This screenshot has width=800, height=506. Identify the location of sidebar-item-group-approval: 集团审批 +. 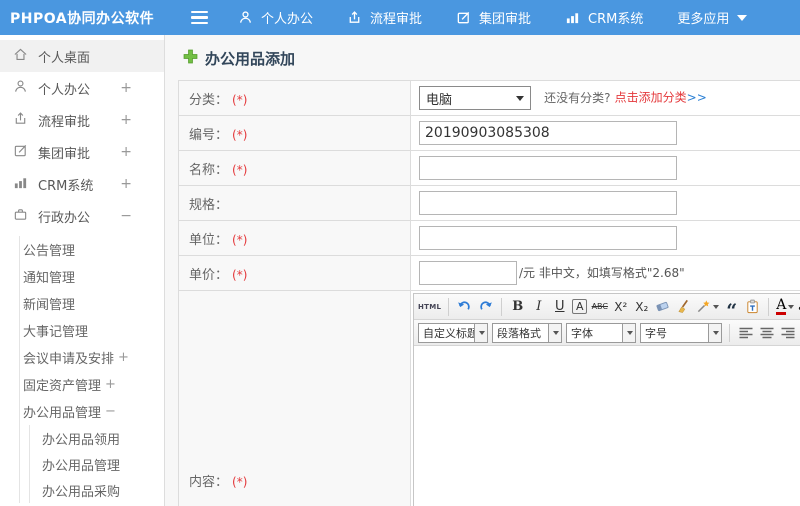
(82, 152).